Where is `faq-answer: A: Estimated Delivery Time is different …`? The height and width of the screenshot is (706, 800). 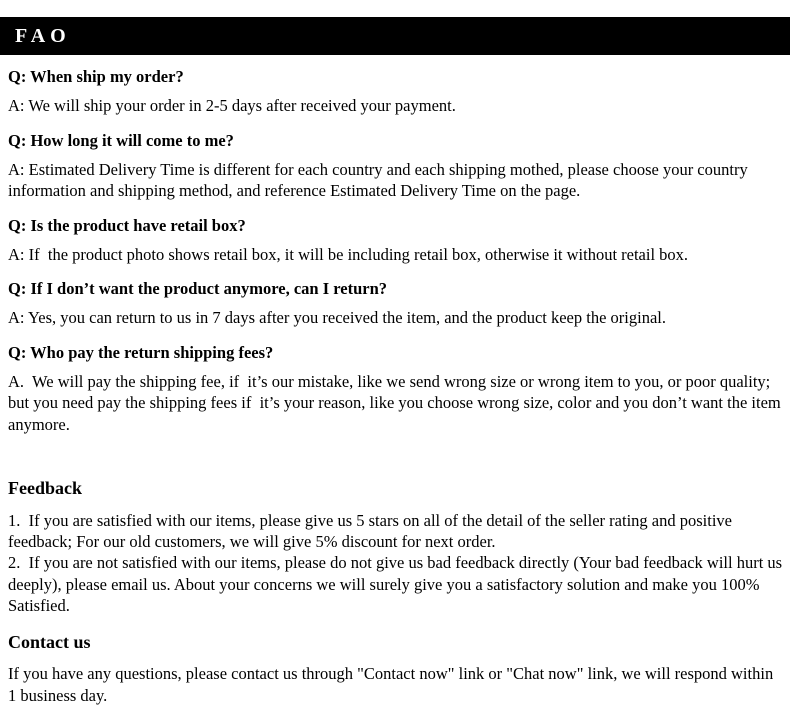 faq-answer: A: Estimated Delivery Time is different … is located at coordinates (380, 180).